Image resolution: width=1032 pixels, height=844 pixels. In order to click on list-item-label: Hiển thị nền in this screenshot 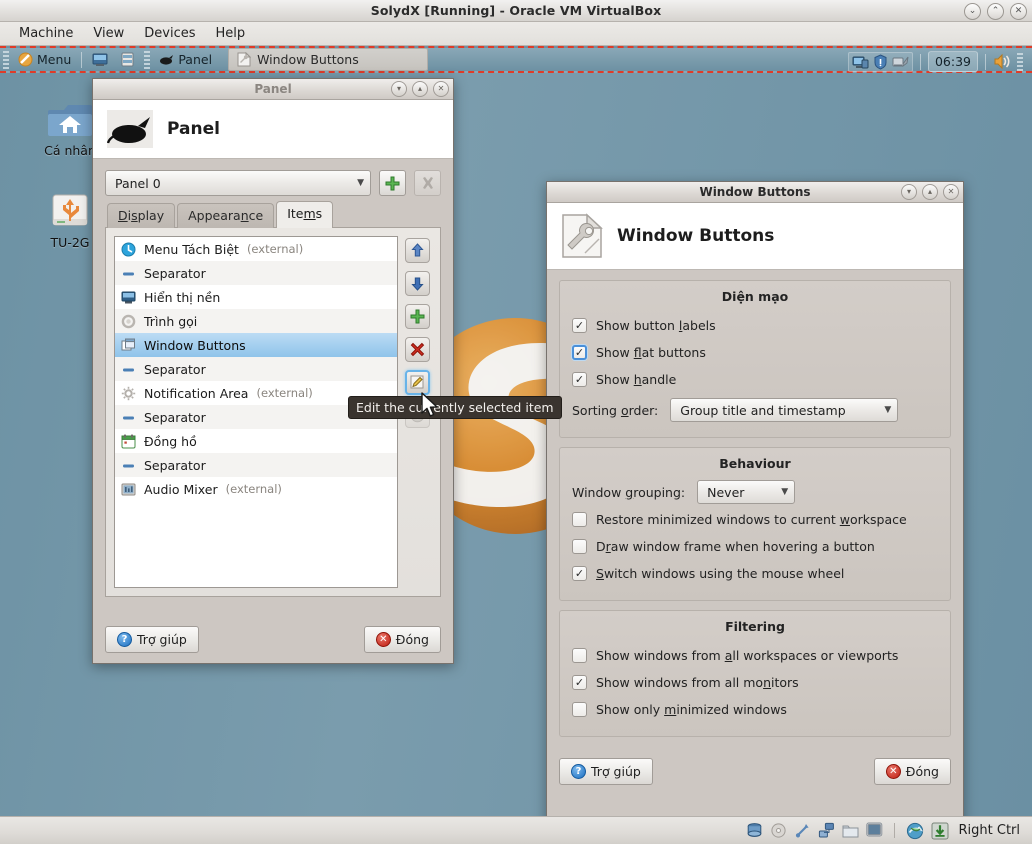, I will do `click(182, 297)`.